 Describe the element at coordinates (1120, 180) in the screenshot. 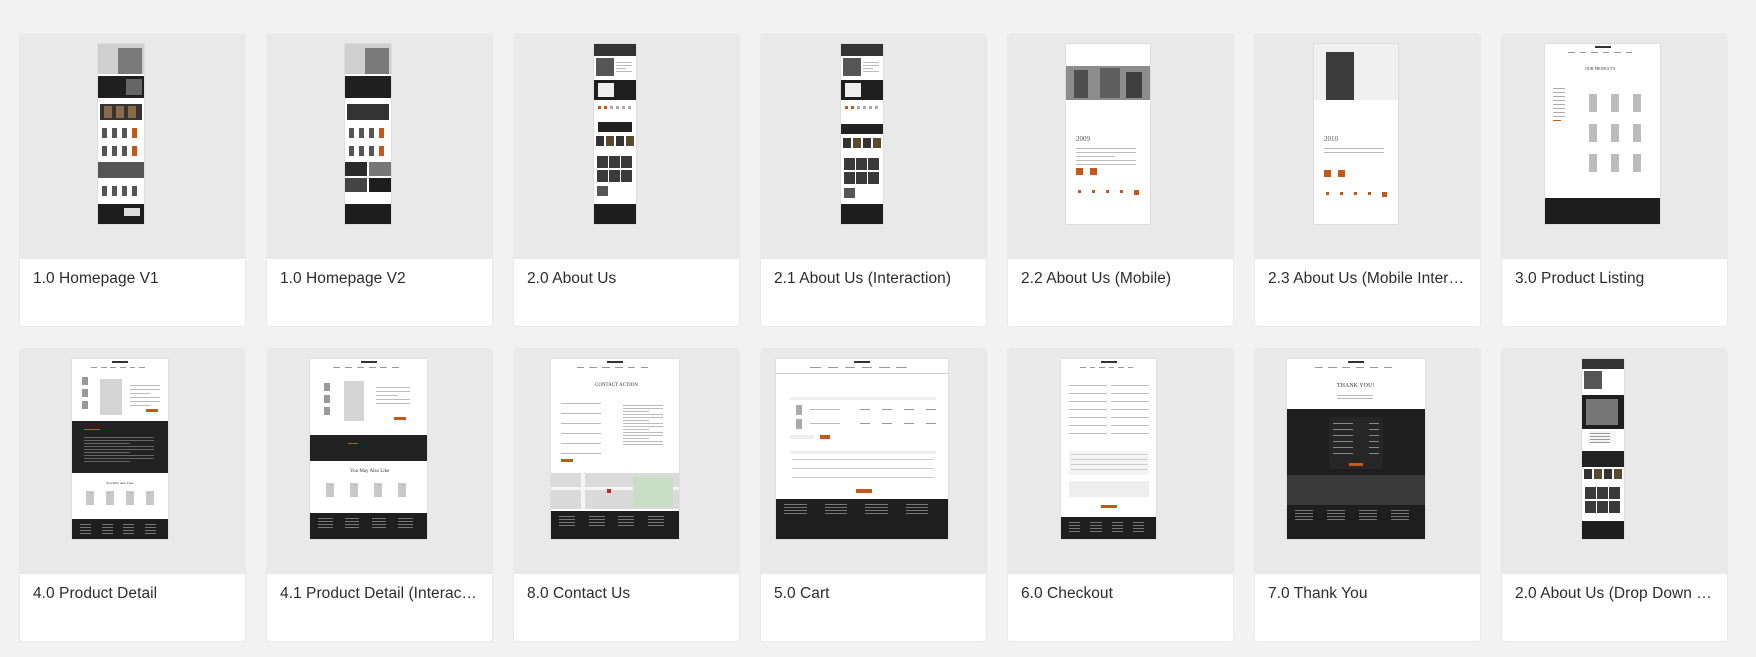

I see `artboard-card: 2009 2.2 About Us (Mobile)` at that location.